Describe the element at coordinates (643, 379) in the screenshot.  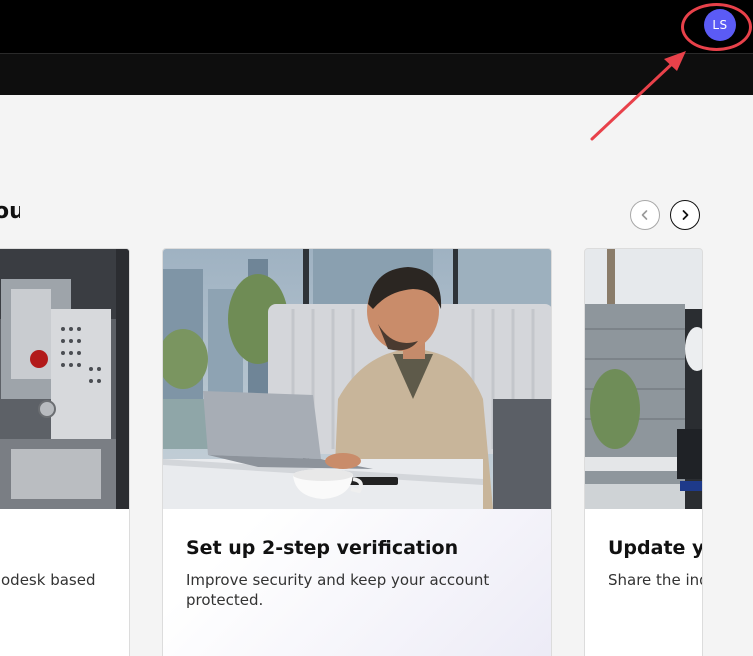
I see `robot-camera-photo` at that location.